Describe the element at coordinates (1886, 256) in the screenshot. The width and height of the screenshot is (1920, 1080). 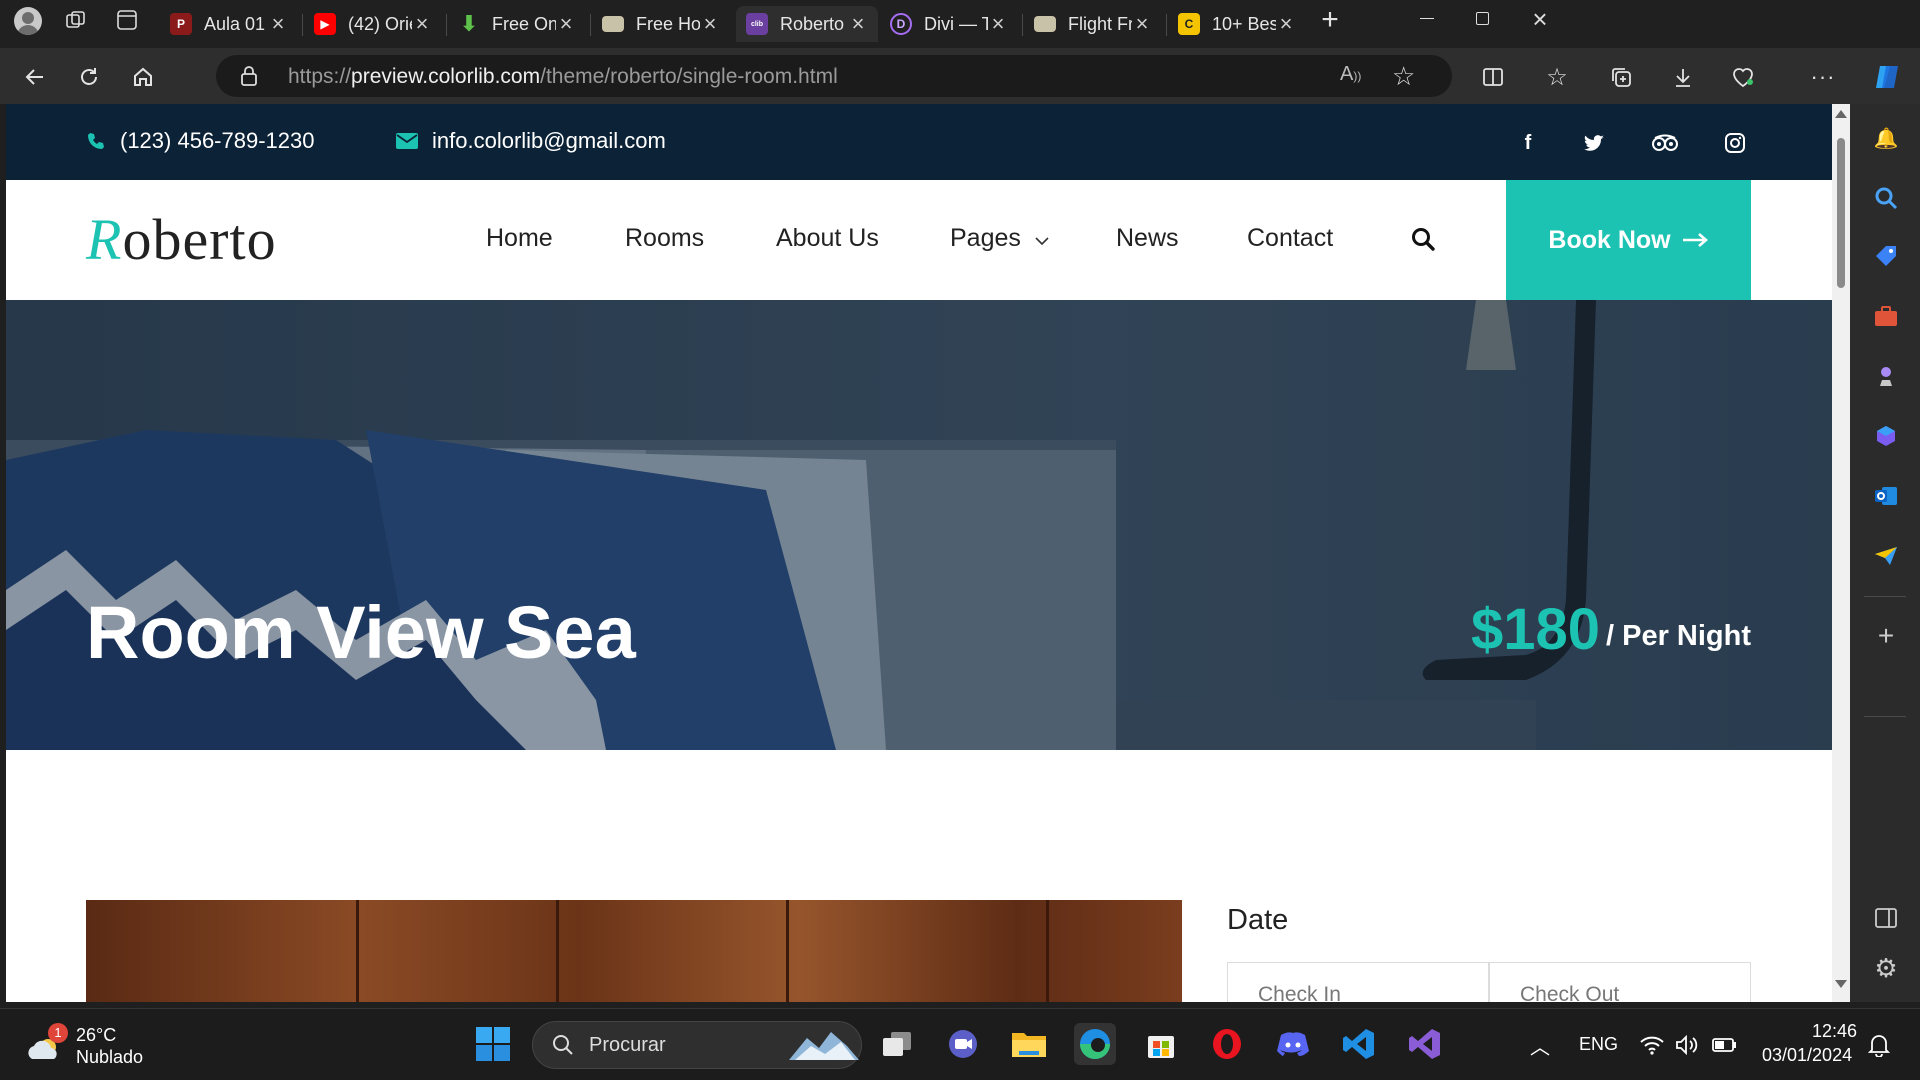
I see `shopping-tag-icon` at that location.